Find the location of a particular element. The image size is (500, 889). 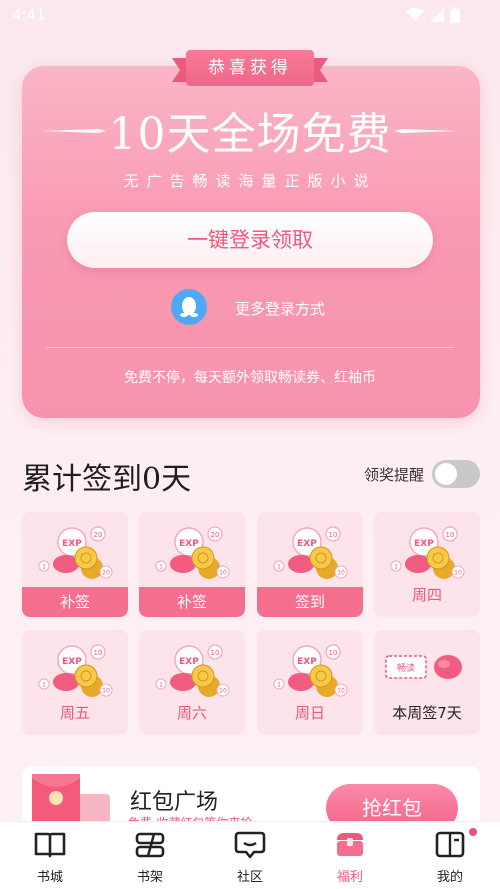

red-packet-title: 红包广场 is located at coordinates (174, 802).